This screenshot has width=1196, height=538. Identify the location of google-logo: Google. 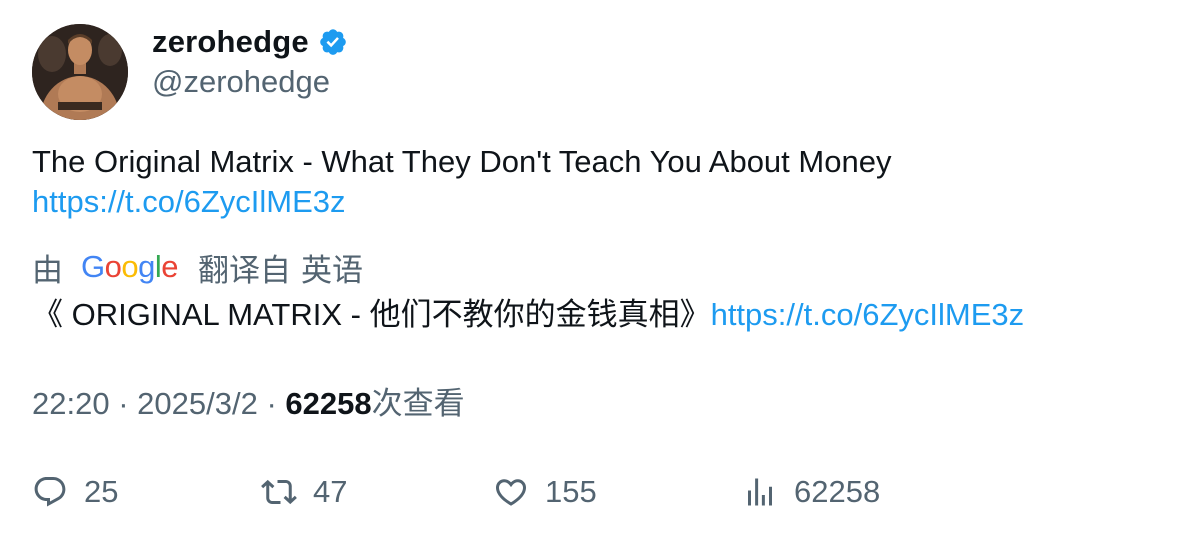
(130, 266).